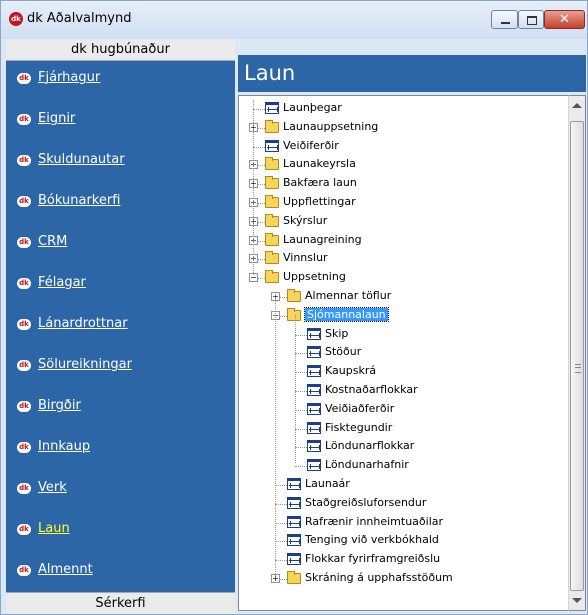 This screenshot has width=588, height=615. Describe the element at coordinates (399, 429) in the screenshot. I see `tree-item: Fisktegundir` at that location.